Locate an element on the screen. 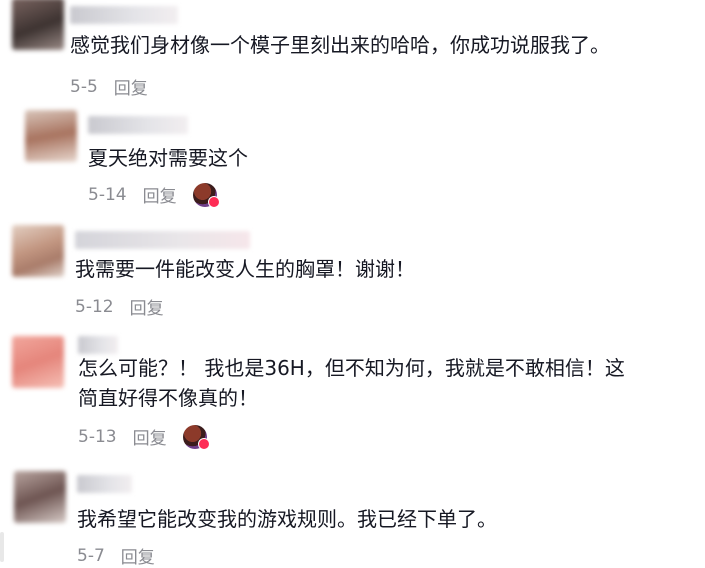 The width and height of the screenshot is (705, 568). comment-meta: 5-13 回复 is located at coordinates (144, 437).